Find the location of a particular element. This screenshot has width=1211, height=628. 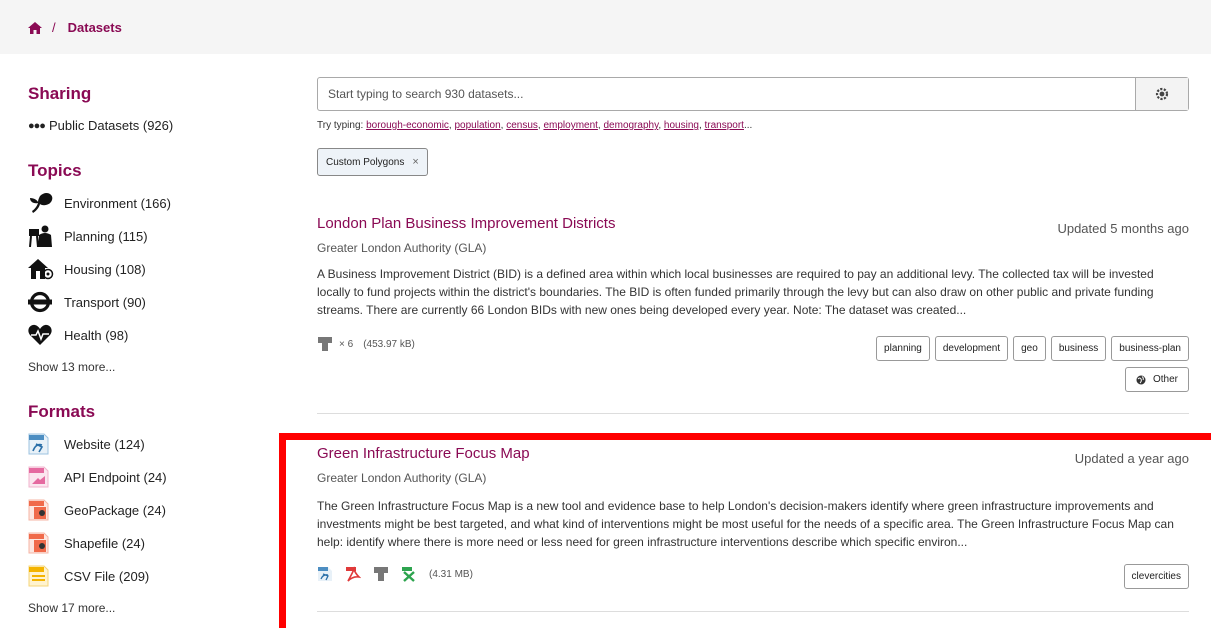

sidebar-item-label: CSV File (209) is located at coordinates (107, 576).